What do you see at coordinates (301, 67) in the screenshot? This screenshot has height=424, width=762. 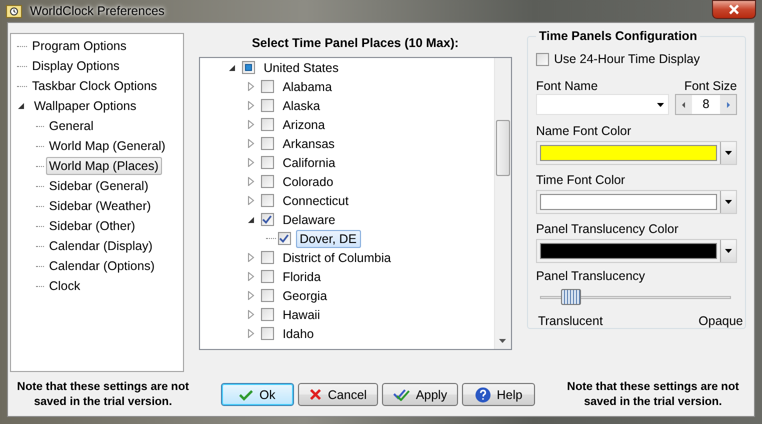 I see `place-item: United States` at bounding box center [301, 67].